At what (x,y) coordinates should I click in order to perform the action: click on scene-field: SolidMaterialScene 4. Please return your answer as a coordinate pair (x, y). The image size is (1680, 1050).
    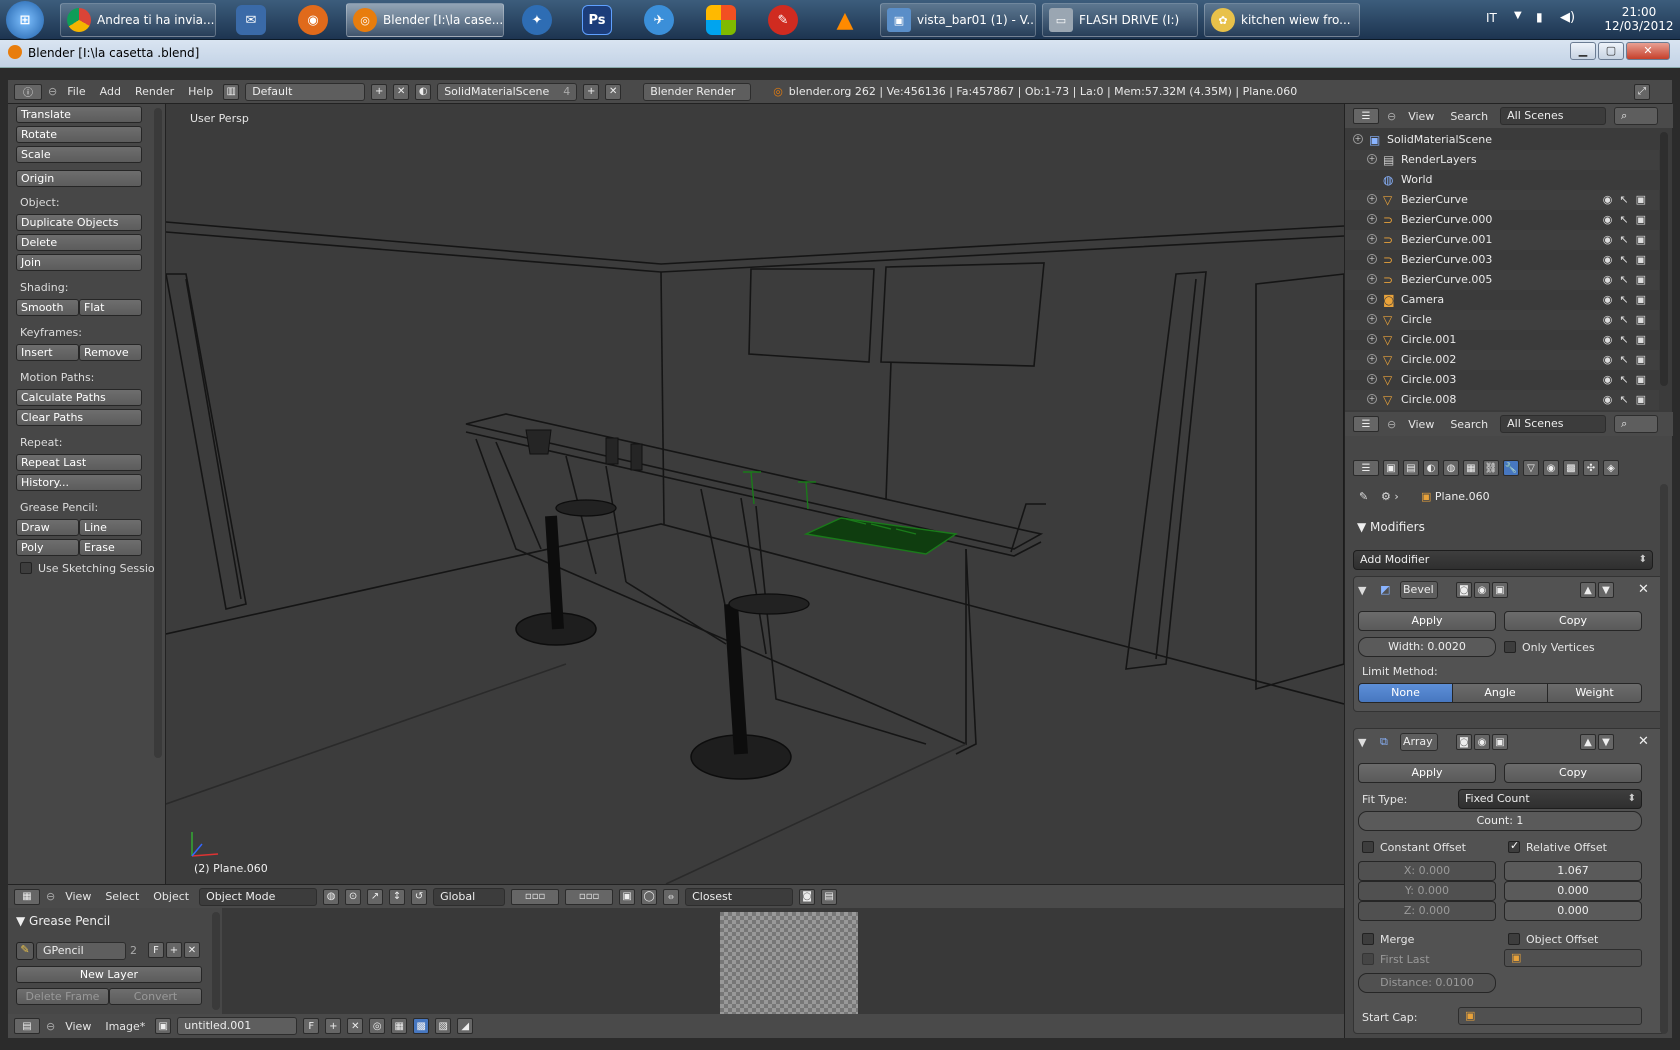
    Looking at the image, I should click on (507, 91).